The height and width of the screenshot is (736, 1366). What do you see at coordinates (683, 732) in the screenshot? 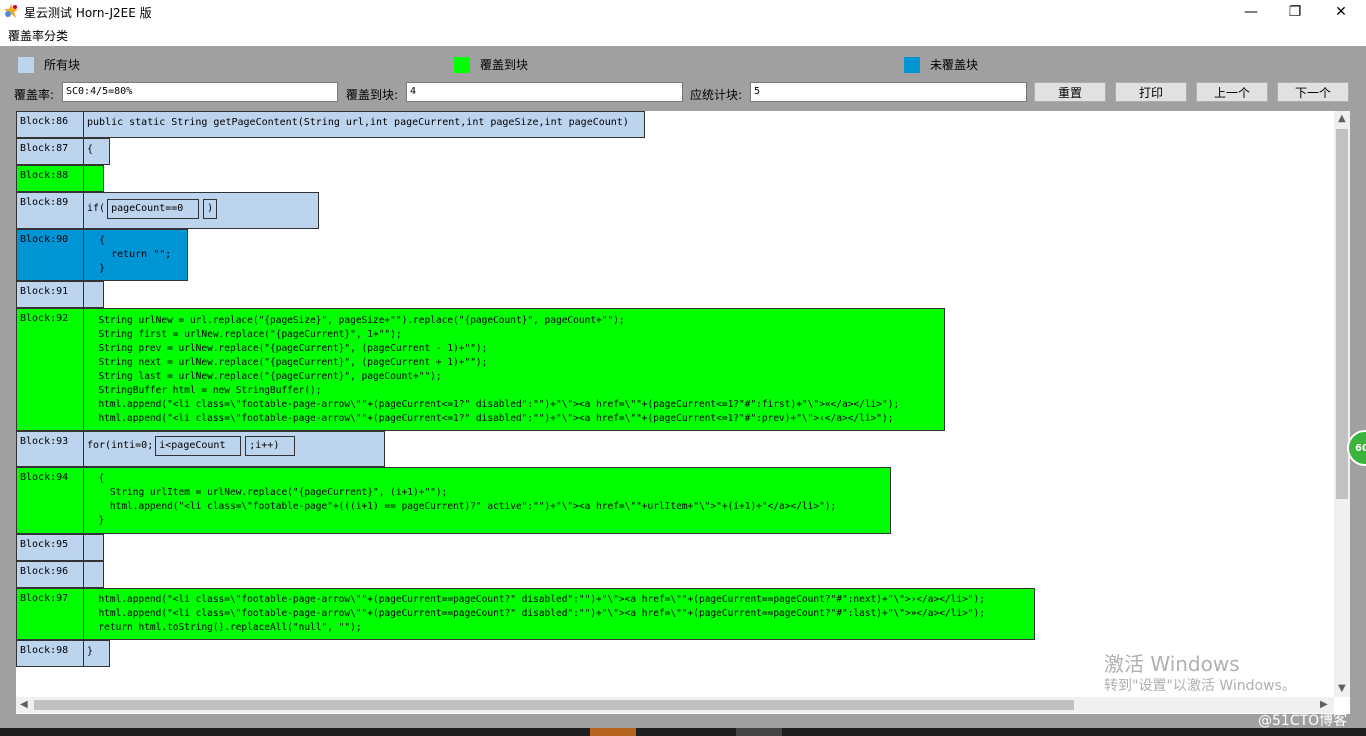
I see `taskbar` at bounding box center [683, 732].